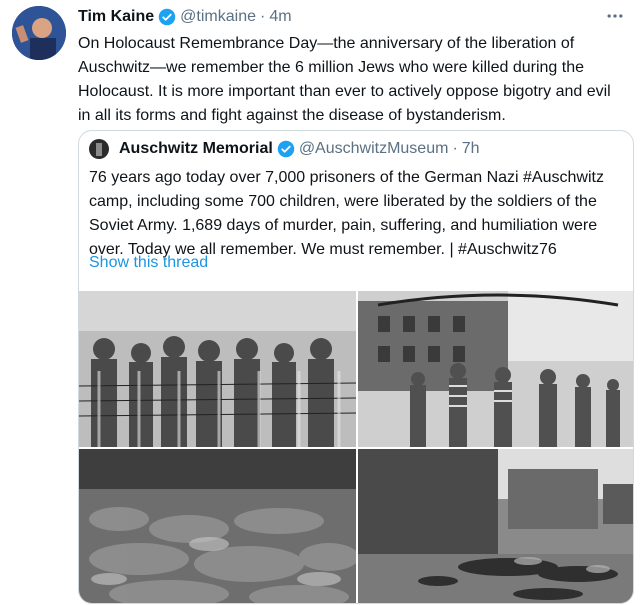 Image resolution: width=641 pixels, height=605 pixels. Describe the element at coordinates (217, 369) in the screenshot. I see `photo-children-behind-fence` at that location.